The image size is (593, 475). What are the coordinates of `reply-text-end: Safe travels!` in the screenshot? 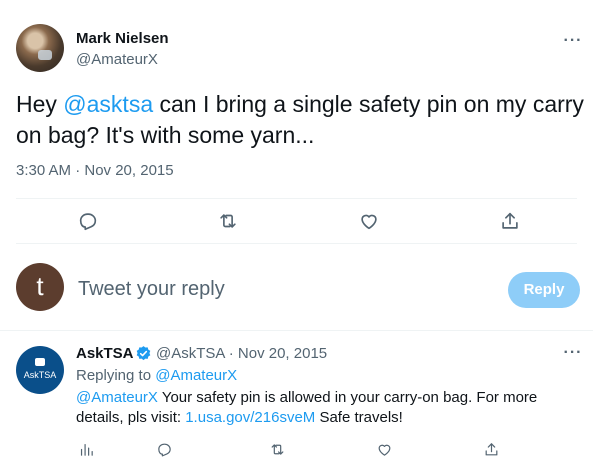 It's located at (359, 417).